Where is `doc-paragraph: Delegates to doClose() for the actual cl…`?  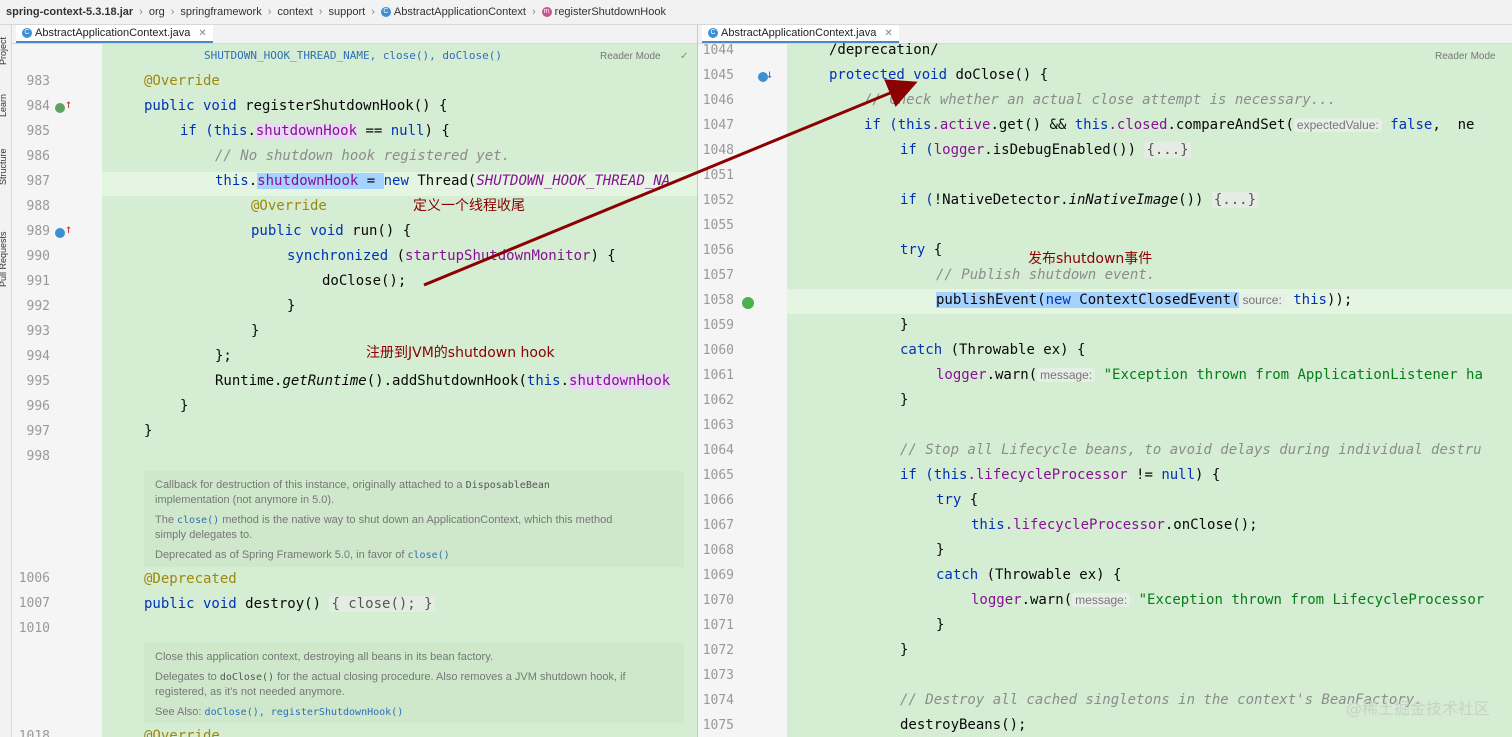
doc-paragraph: Delegates to doClose() for the actual cl… is located at coordinates (415, 677).